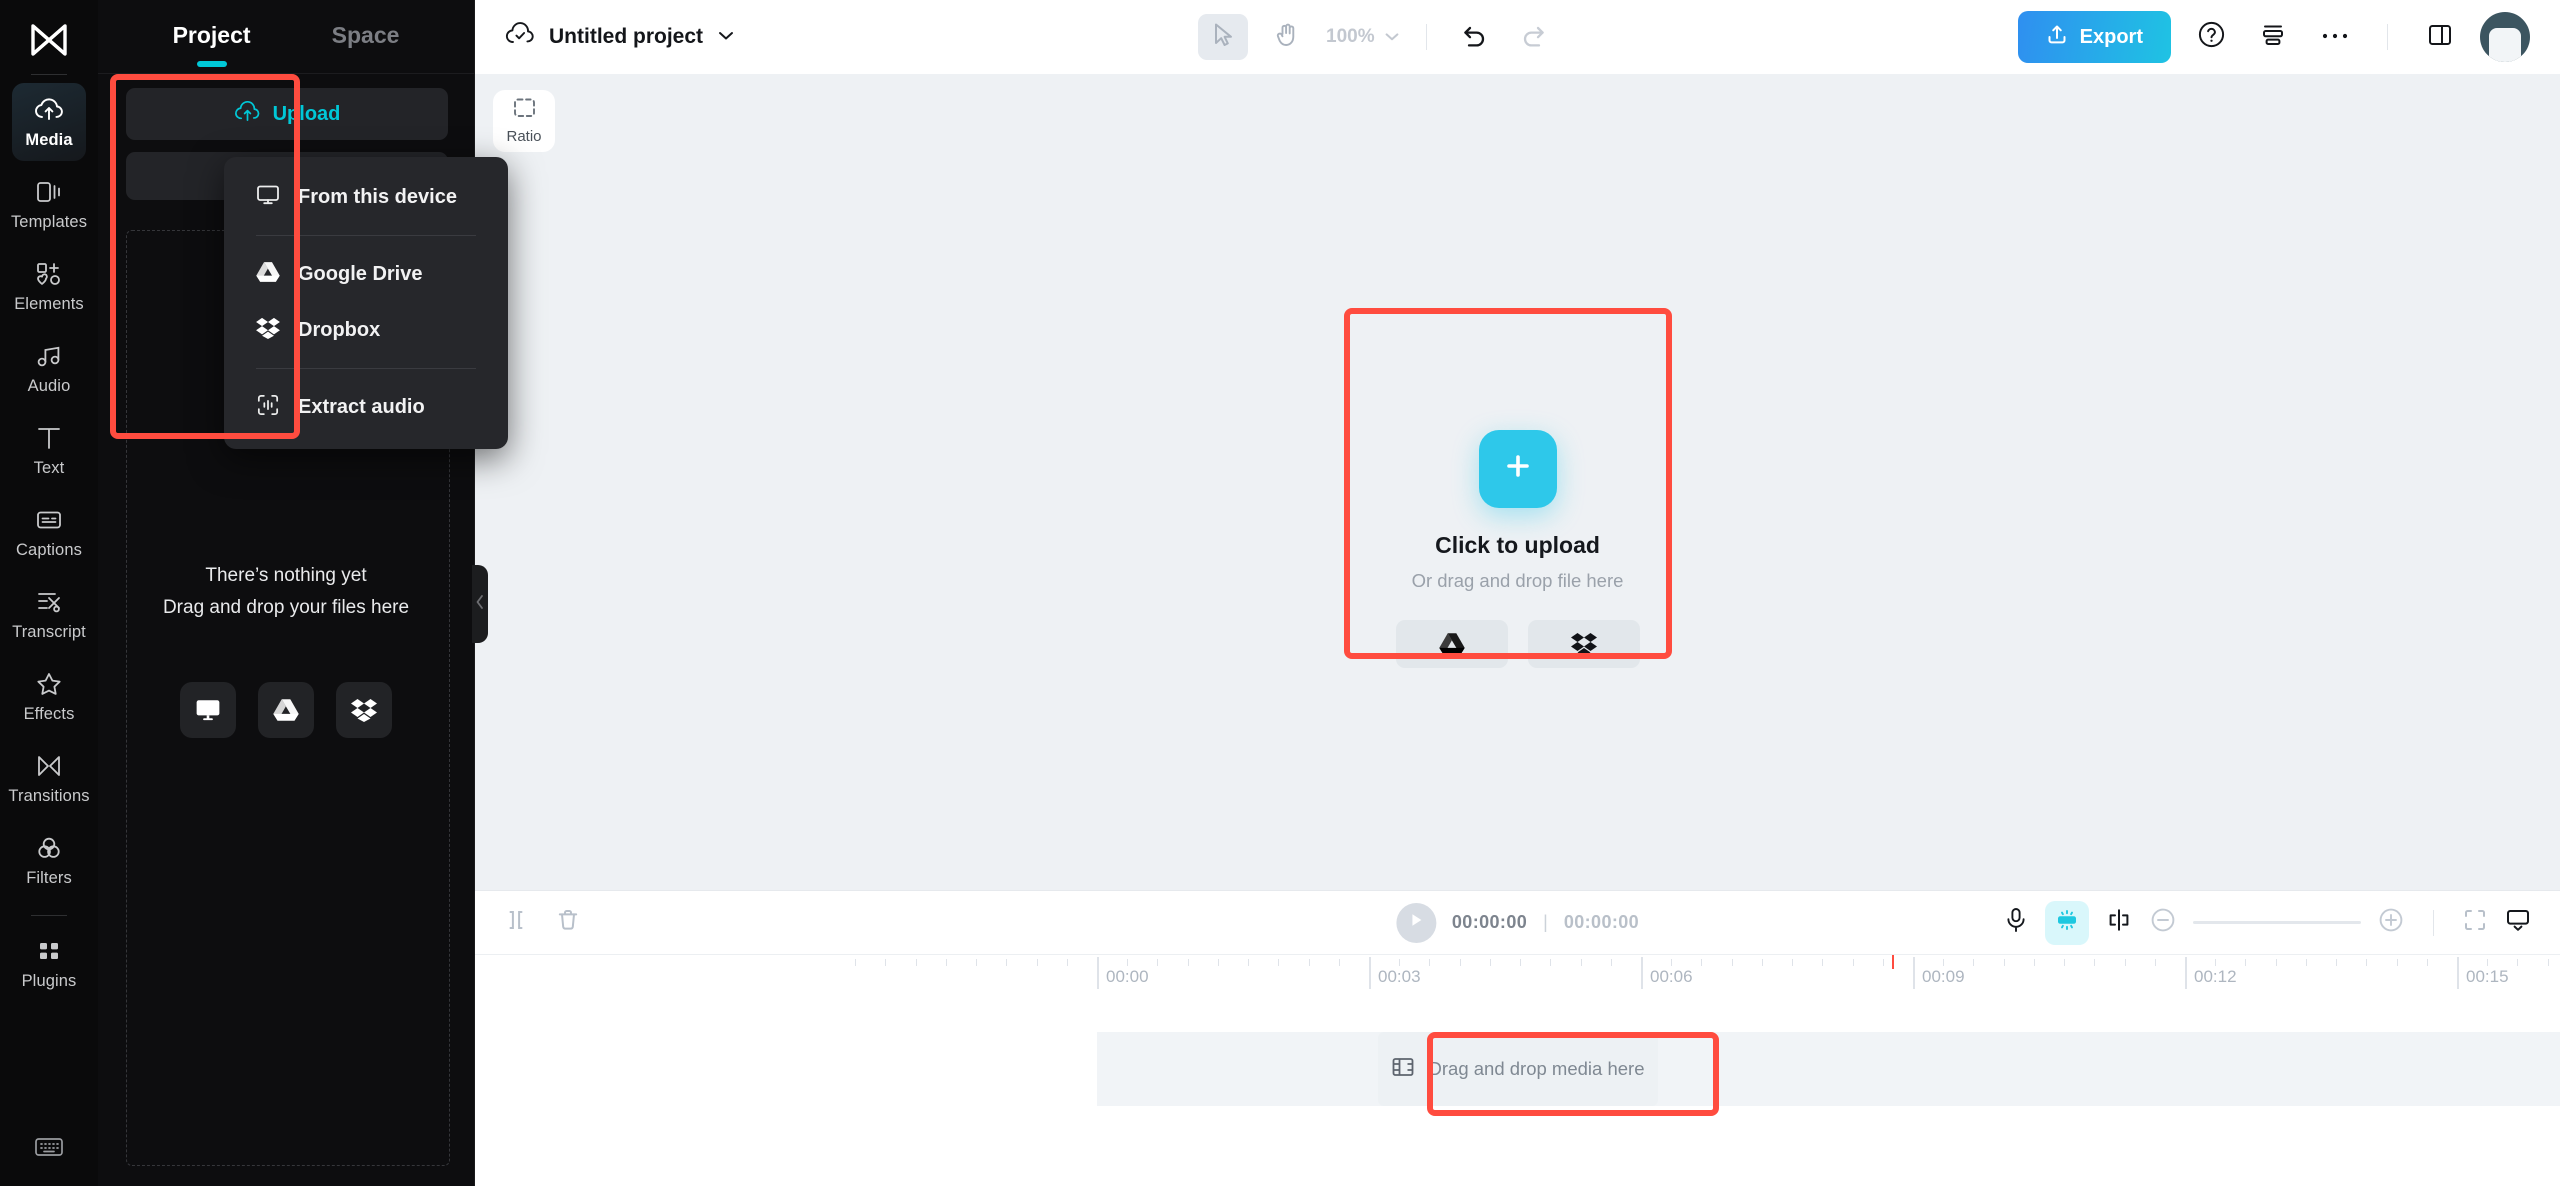 The height and width of the screenshot is (1186, 2560). Describe the element at coordinates (2094, 37) in the screenshot. I see `export-button: Export` at that location.